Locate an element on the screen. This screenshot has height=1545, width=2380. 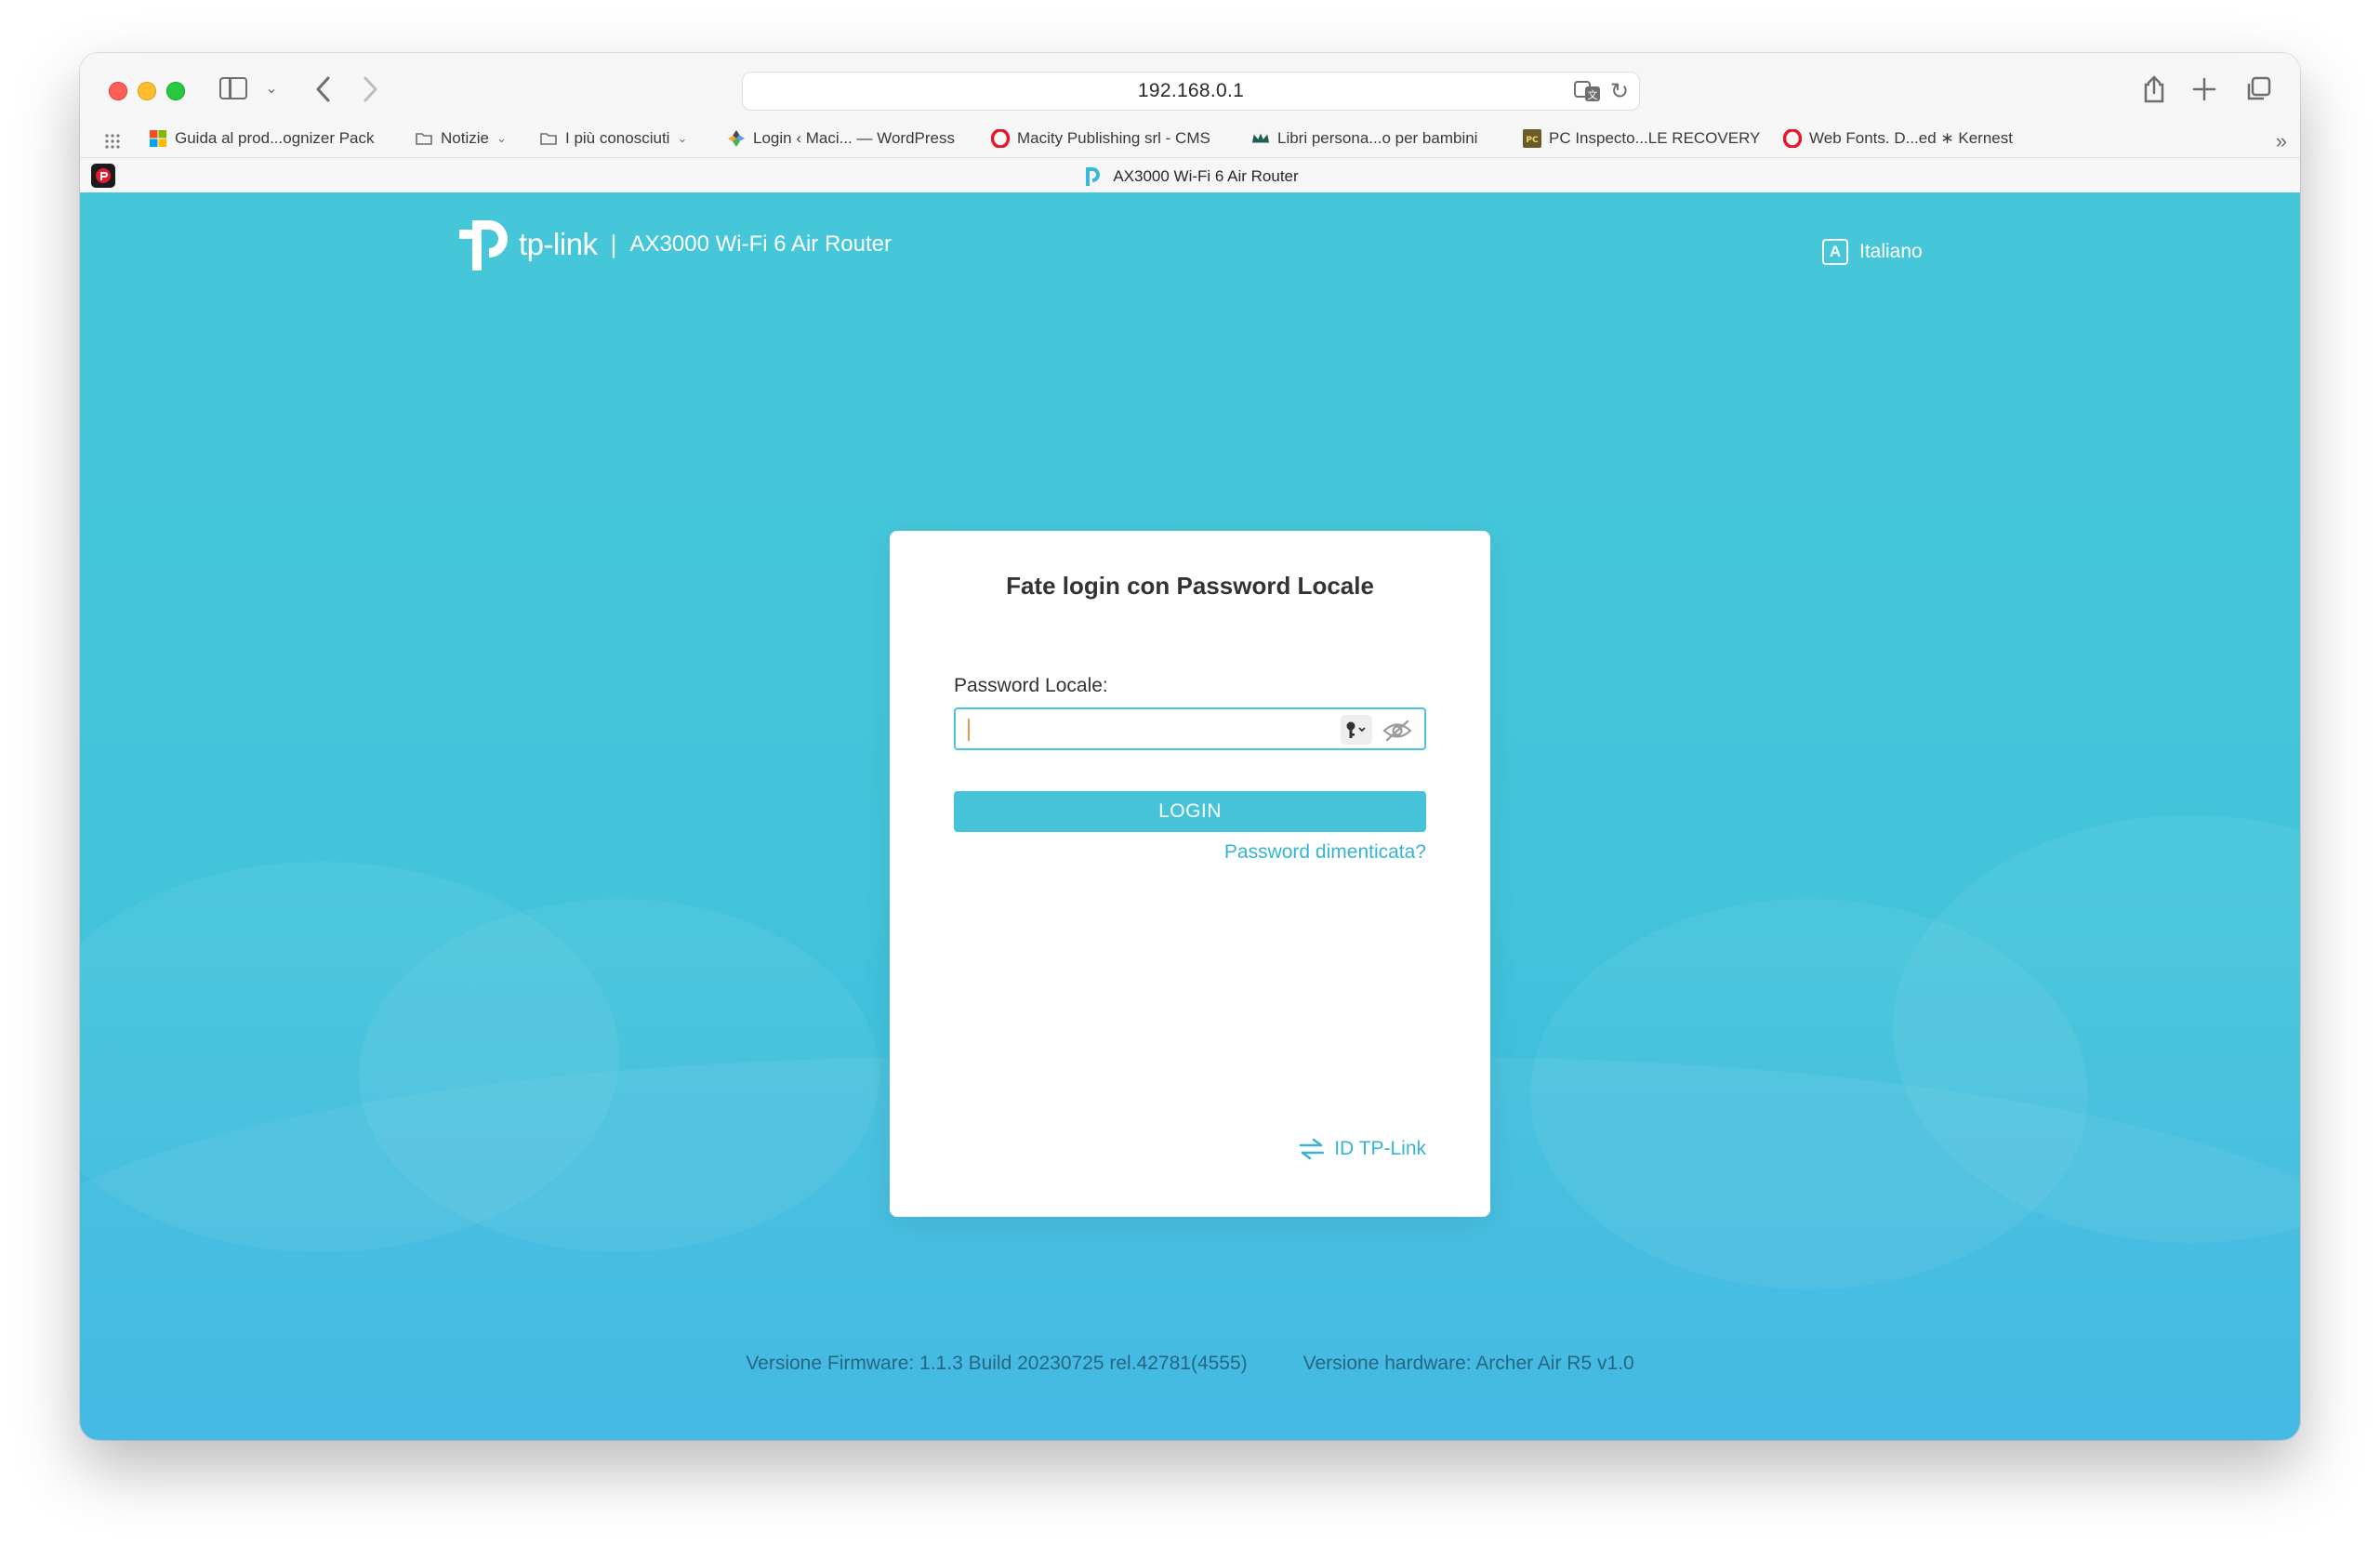
maximize-window-button is located at coordinates (175, 91).